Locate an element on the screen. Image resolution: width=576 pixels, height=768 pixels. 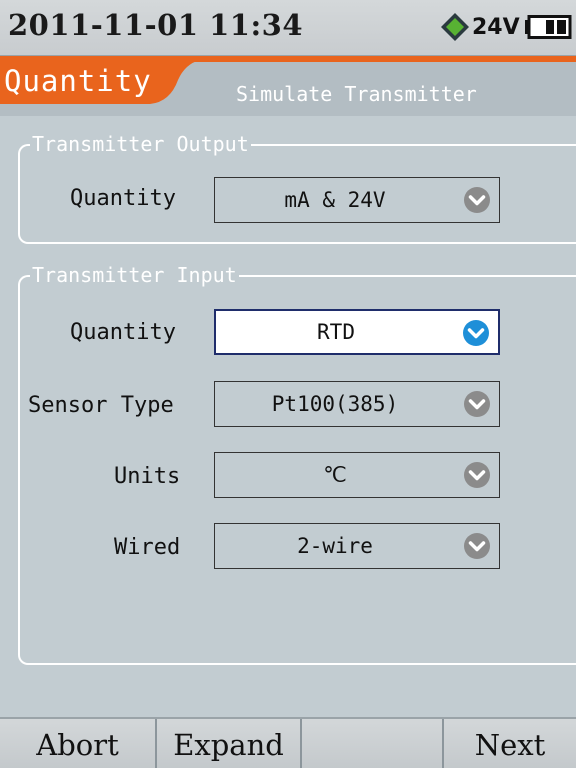
sensor-type-select: Pt100(385) is located at coordinates (357, 404).